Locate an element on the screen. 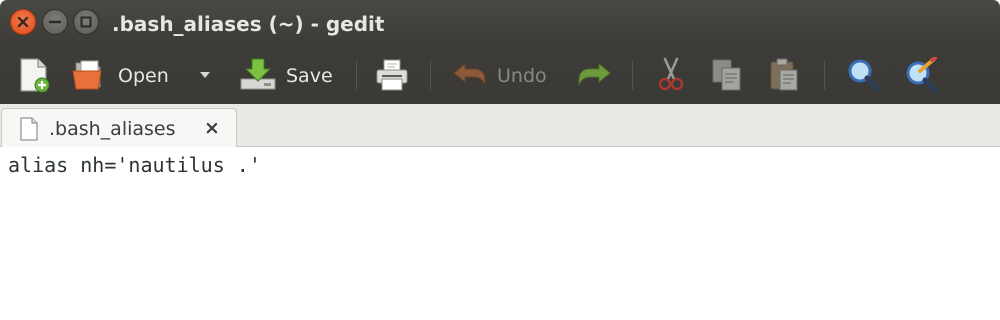 This screenshot has width=1000, height=320. dropdown-arrow-icon is located at coordinates (205, 75).